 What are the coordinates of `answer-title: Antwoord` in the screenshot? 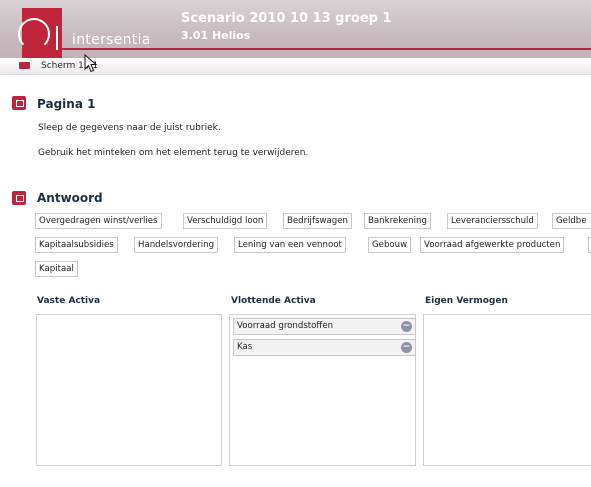 It's located at (70, 198).